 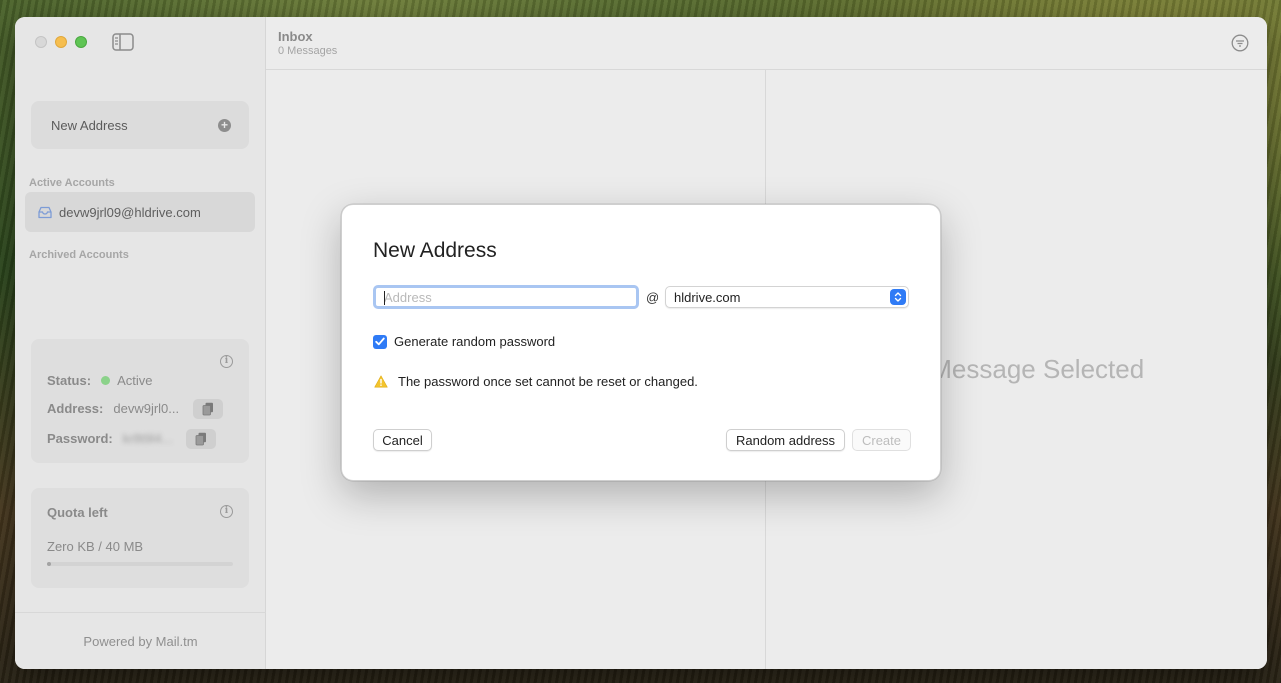 I want to click on window-controls, so click(x=61, y=42).